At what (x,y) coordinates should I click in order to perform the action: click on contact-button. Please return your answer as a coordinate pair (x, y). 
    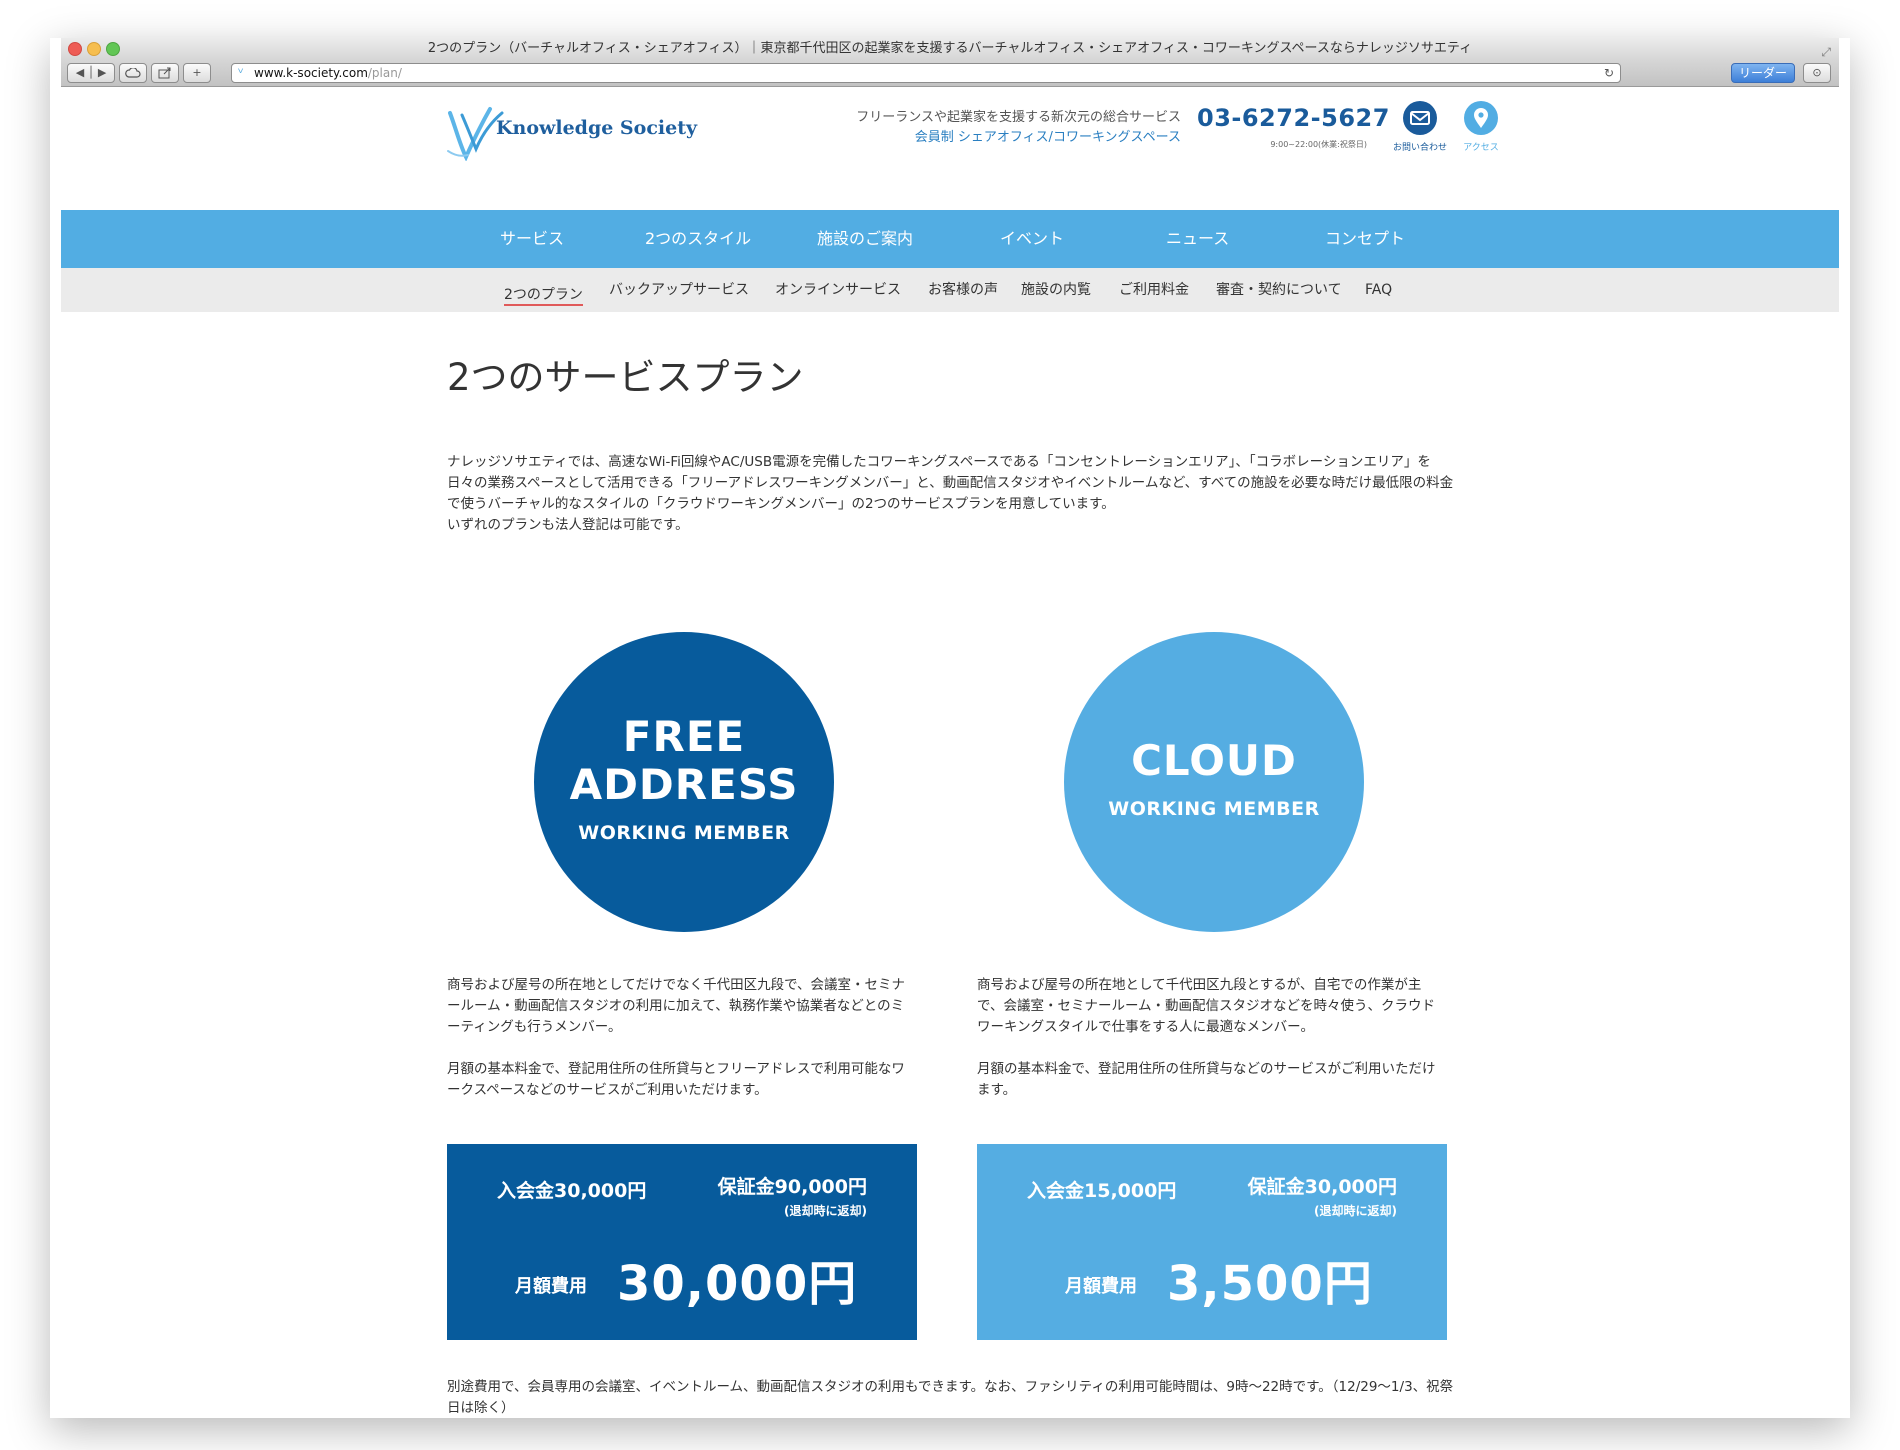
    Looking at the image, I should click on (1420, 118).